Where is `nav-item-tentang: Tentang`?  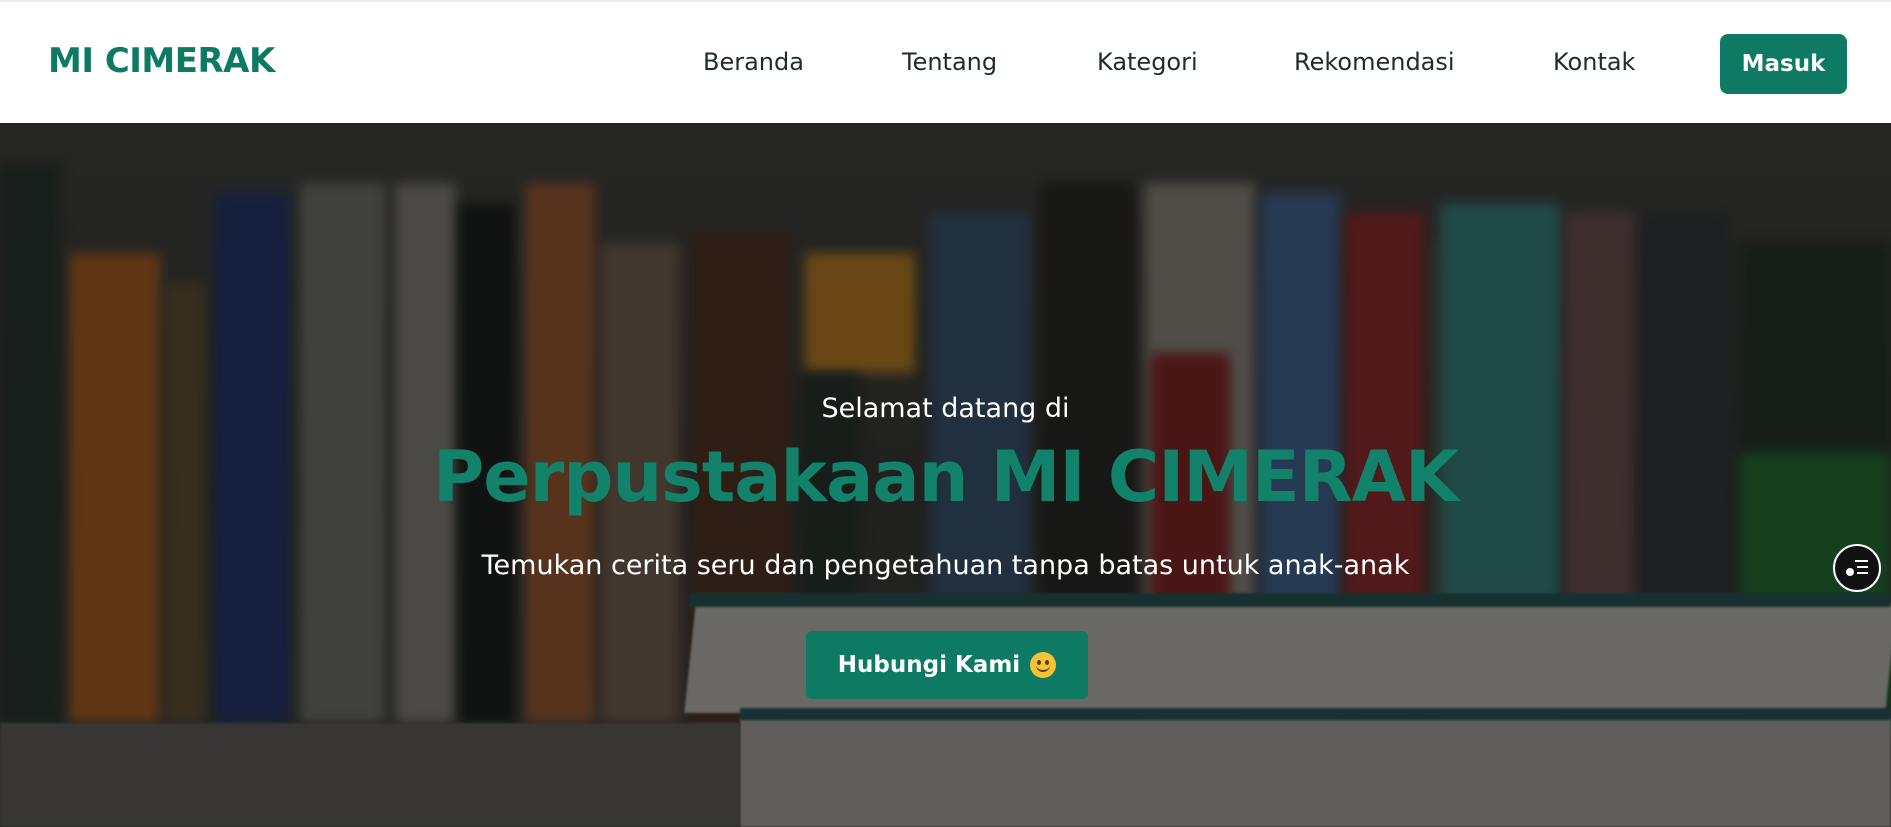 nav-item-tentang: Tentang is located at coordinates (949, 62).